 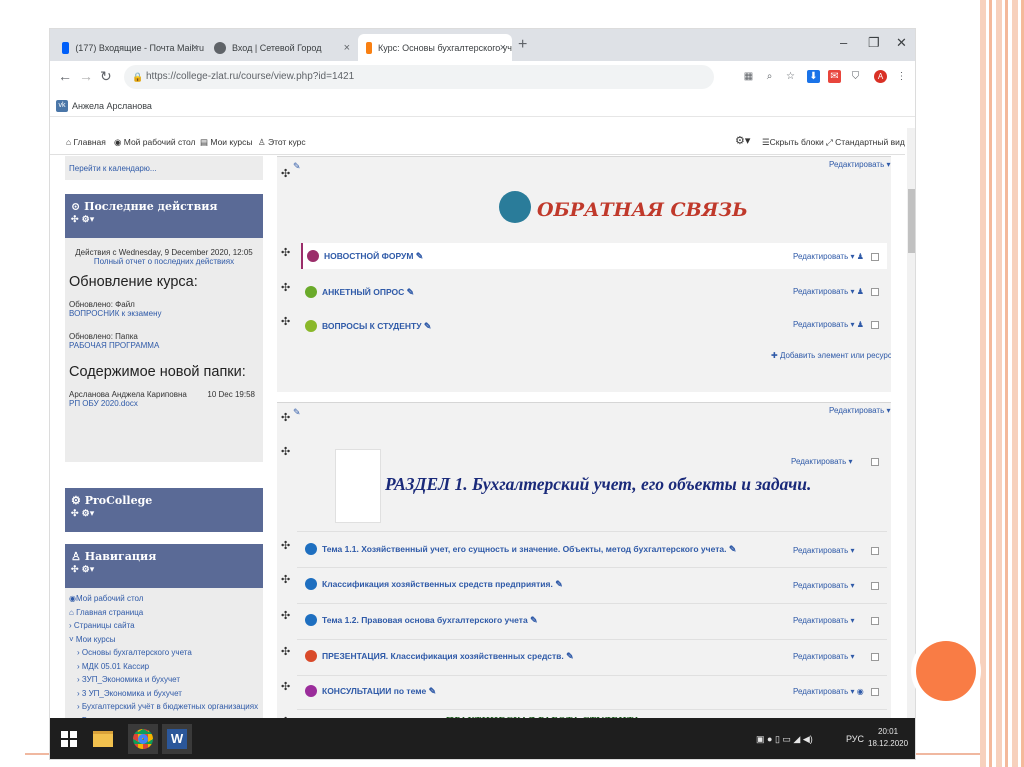 What do you see at coordinates (65, 76) in the screenshot?
I see `back-icon: ←` at bounding box center [65, 76].